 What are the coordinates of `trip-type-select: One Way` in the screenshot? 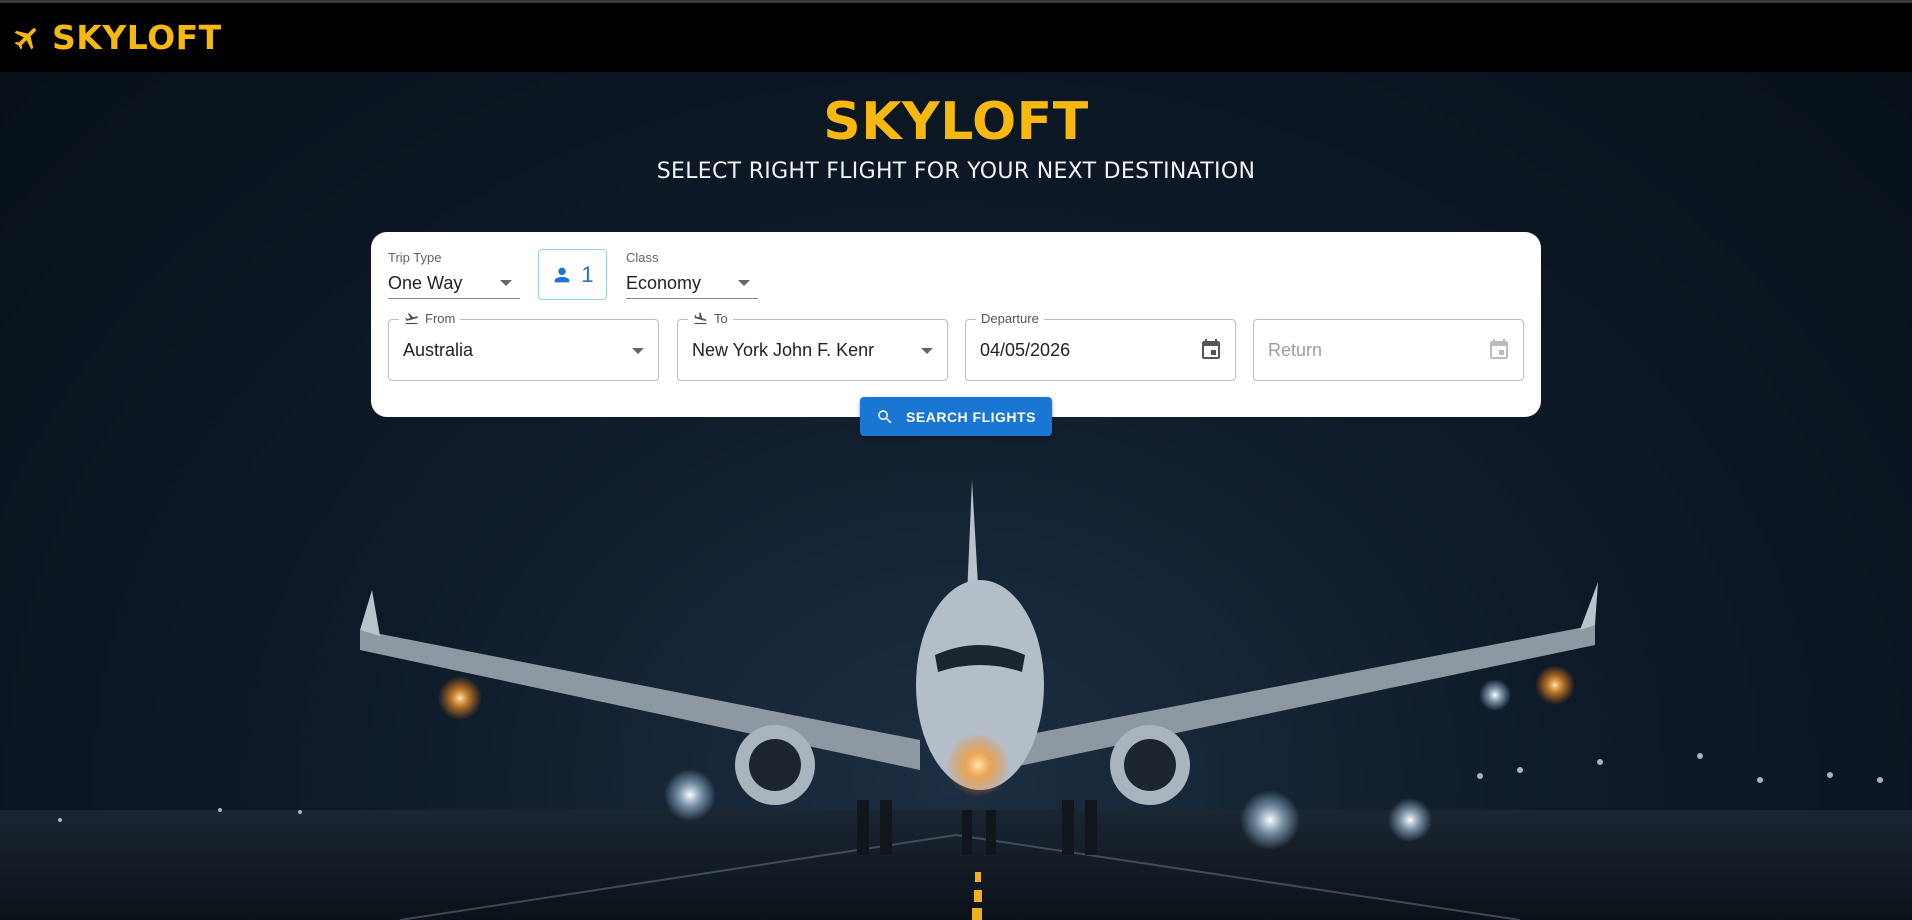 It's located at (454, 283).